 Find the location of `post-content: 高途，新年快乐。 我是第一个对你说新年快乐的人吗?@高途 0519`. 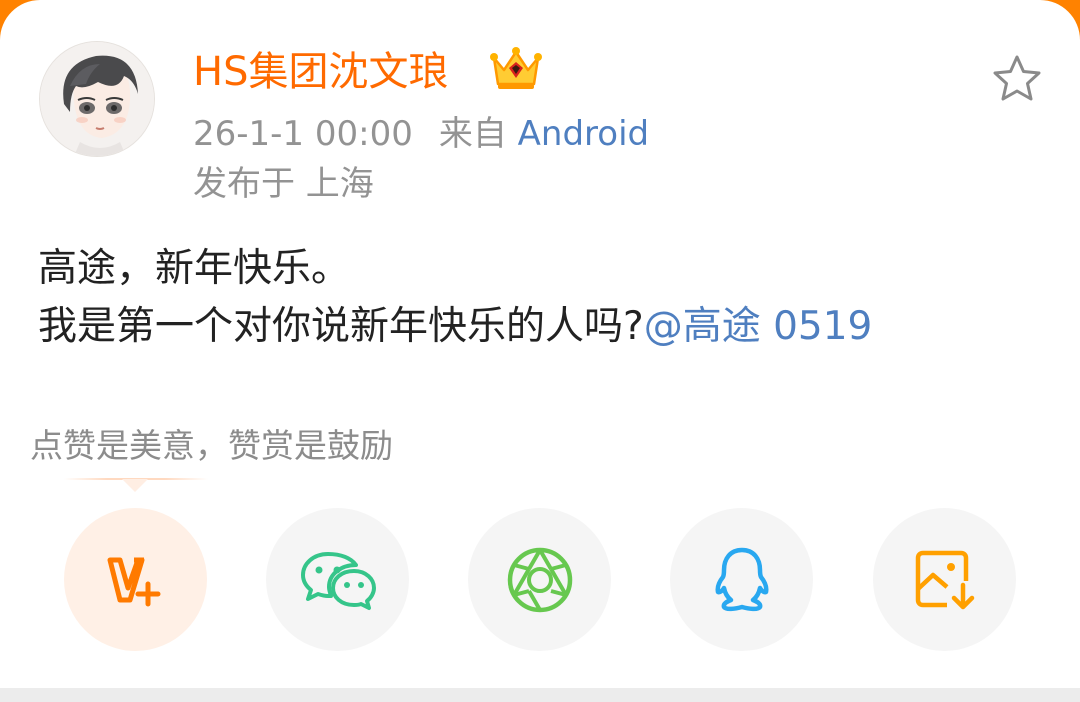

post-content: 高途，新年快乐。 我是第一个对你说新年快乐的人吗?@高途 0519 is located at coordinates (455, 298).